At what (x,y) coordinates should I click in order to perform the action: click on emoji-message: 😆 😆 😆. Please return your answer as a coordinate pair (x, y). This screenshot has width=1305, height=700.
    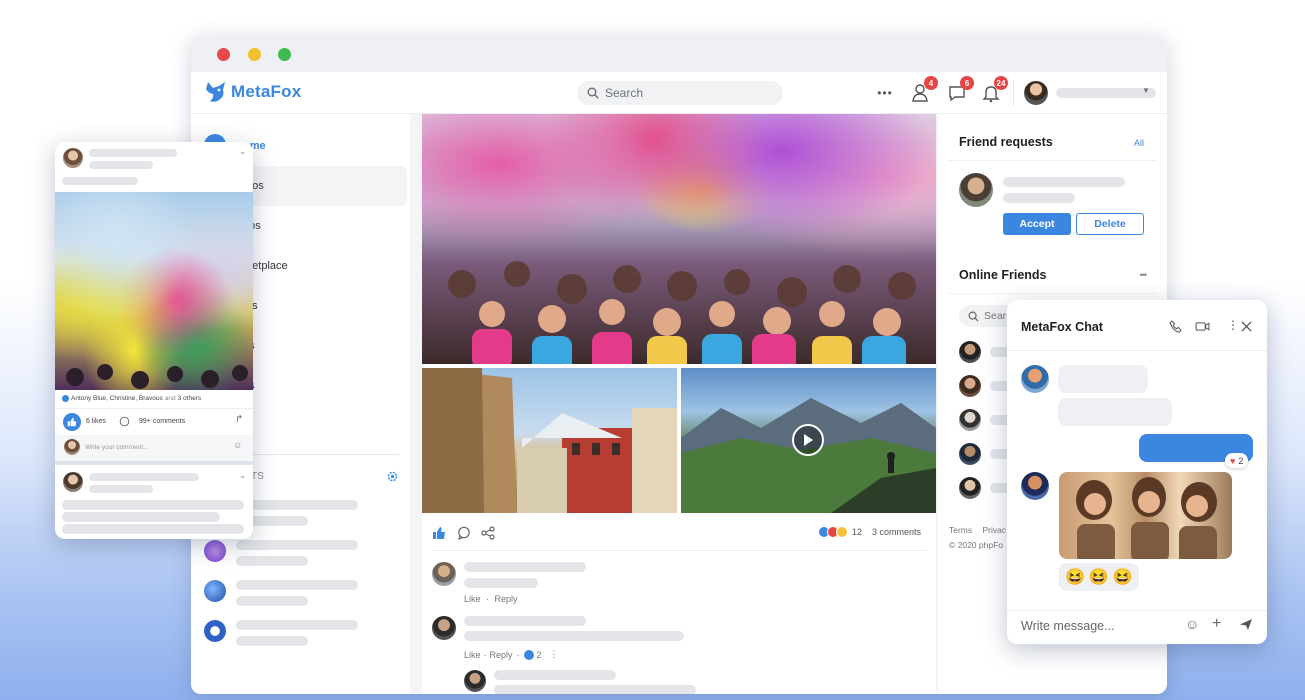
    Looking at the image, I should click on (1099, 577).